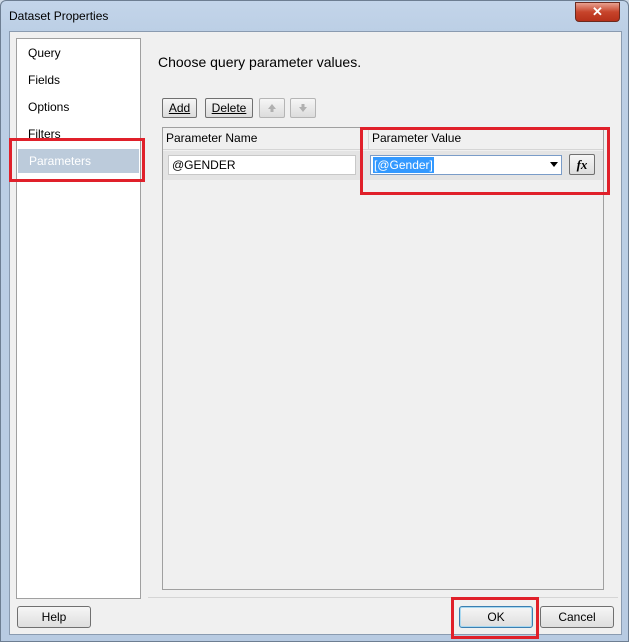  I want to click on column-header-parameter-name: Parameter Name, so click(265, 139).